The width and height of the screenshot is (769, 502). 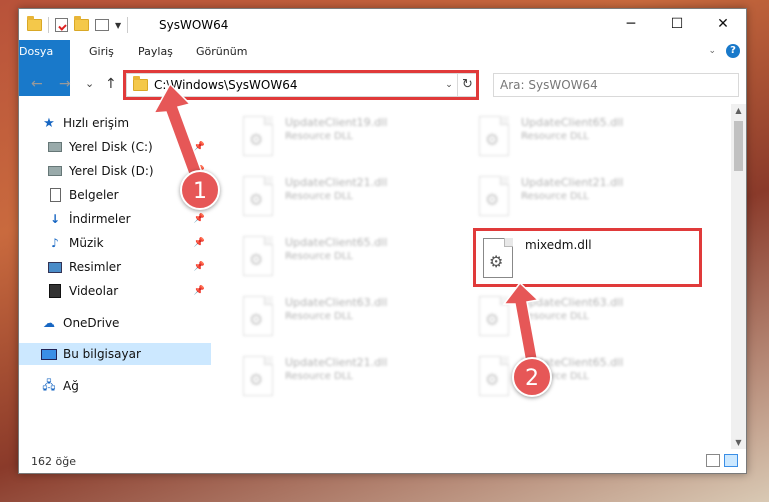 I want to click on ribbon: Dosya Giriş Paylaş Görünüm ⌄ ?, so click(x=382, y=68).